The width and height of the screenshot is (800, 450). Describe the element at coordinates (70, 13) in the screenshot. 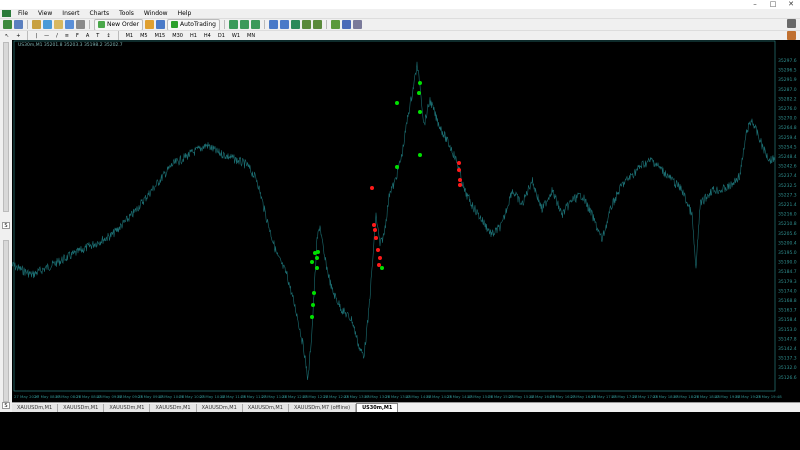

I see `menu-insert: Insert` at that location.